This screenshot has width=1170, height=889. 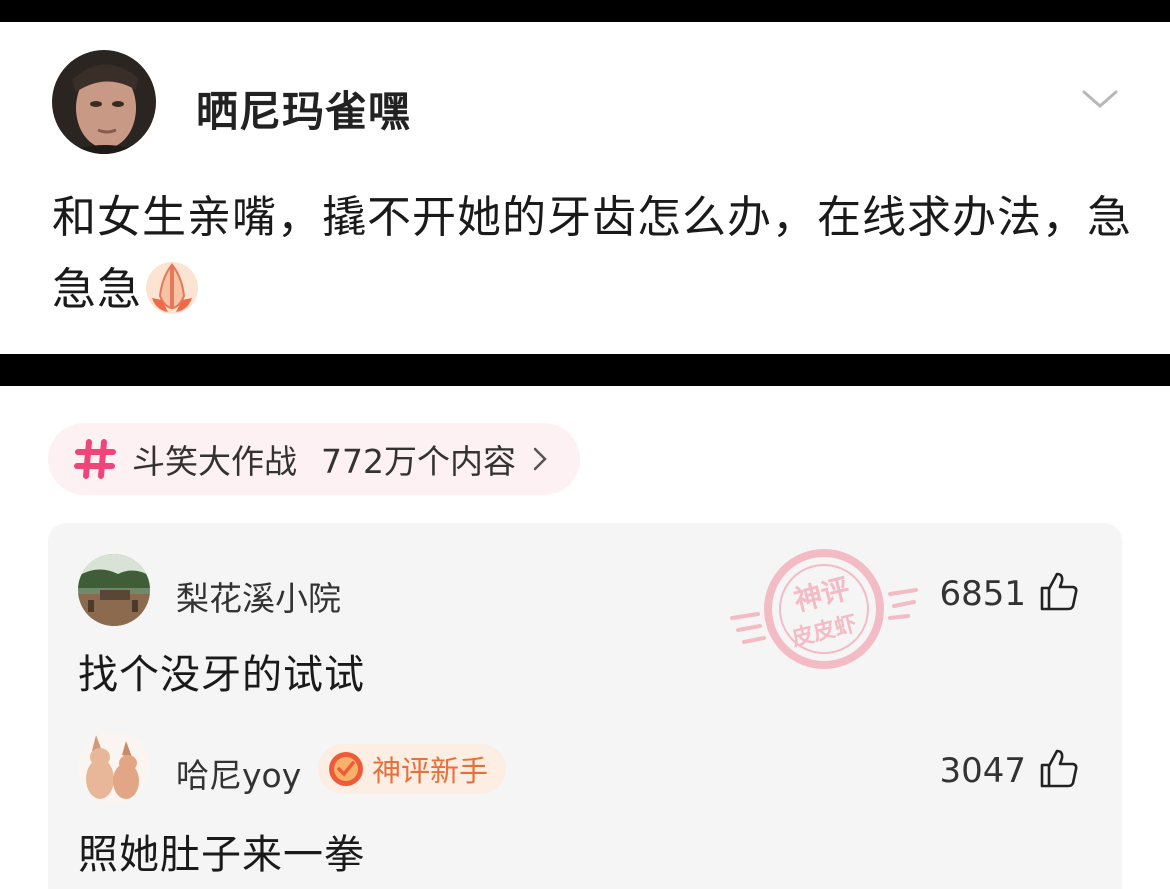 I want to click on post-body: 和女生亲嘴，撬不开她的牙齿怎么办，在线求办法，急急急, so click(x=592, y=254).